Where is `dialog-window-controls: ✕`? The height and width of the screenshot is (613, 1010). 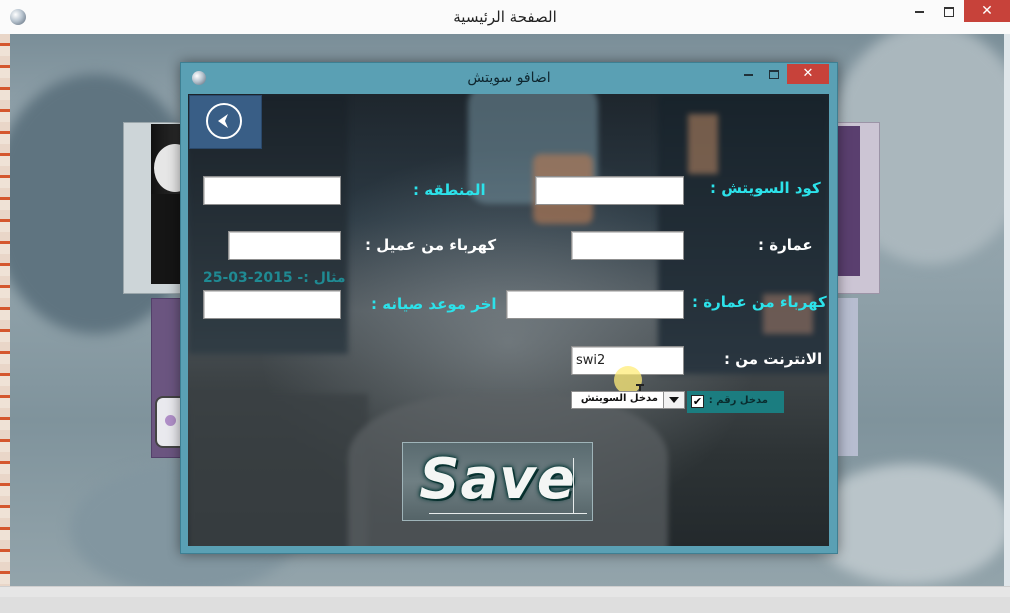
dialog-window-controls: ✕ is located at coordinates (782, 74).